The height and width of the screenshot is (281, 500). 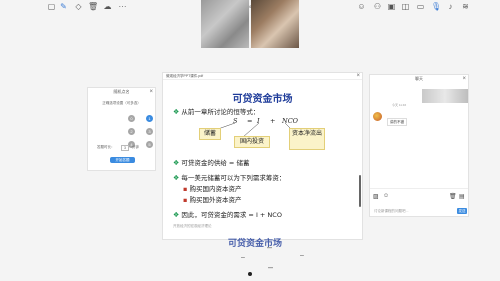 I want to click on file-icon: ▤, so click(x=462, y=196).